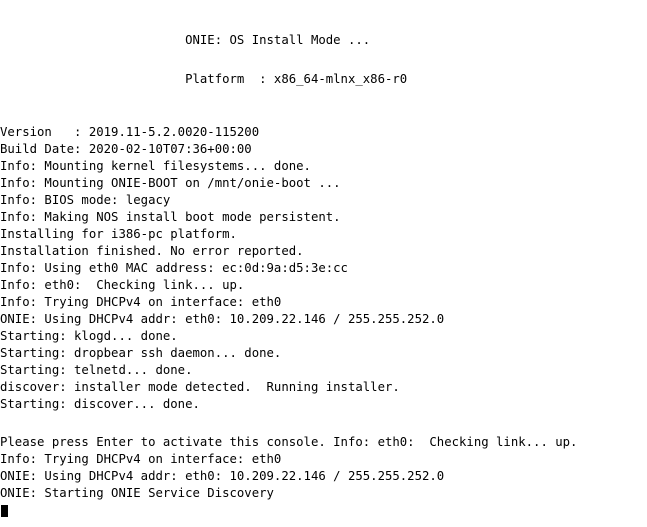  What do you see at coordinates (85, 200) in the screenshot?
I see `console-line: Info: BIOS mode: legacy` at bounding box center [85, 200].